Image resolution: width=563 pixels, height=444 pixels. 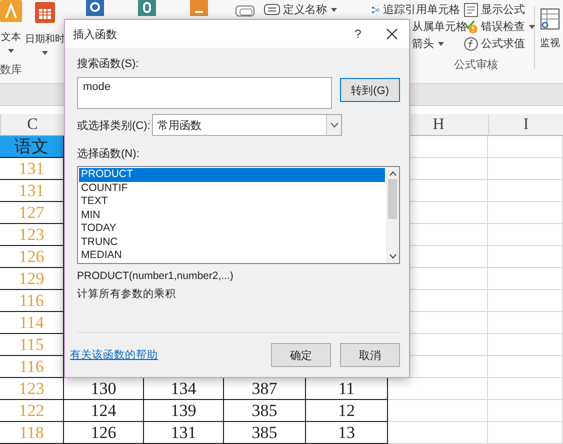 I want to click on function-list-item: COUNTIF, so click(x=232, y=188).